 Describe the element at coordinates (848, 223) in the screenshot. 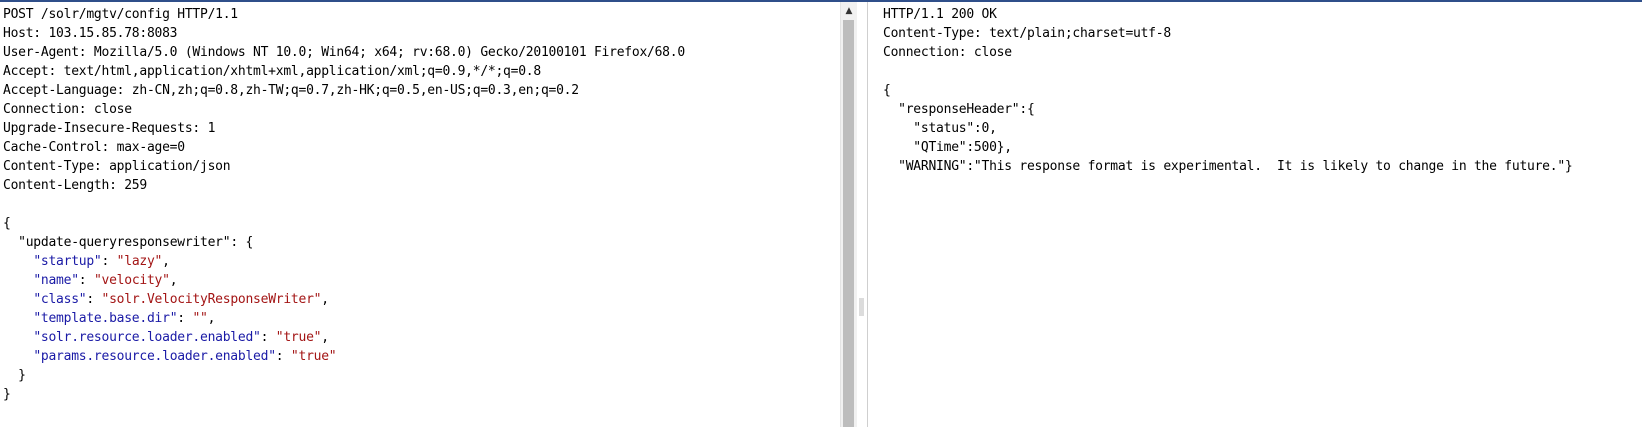

I see `scrollbar-thumb` at that location.